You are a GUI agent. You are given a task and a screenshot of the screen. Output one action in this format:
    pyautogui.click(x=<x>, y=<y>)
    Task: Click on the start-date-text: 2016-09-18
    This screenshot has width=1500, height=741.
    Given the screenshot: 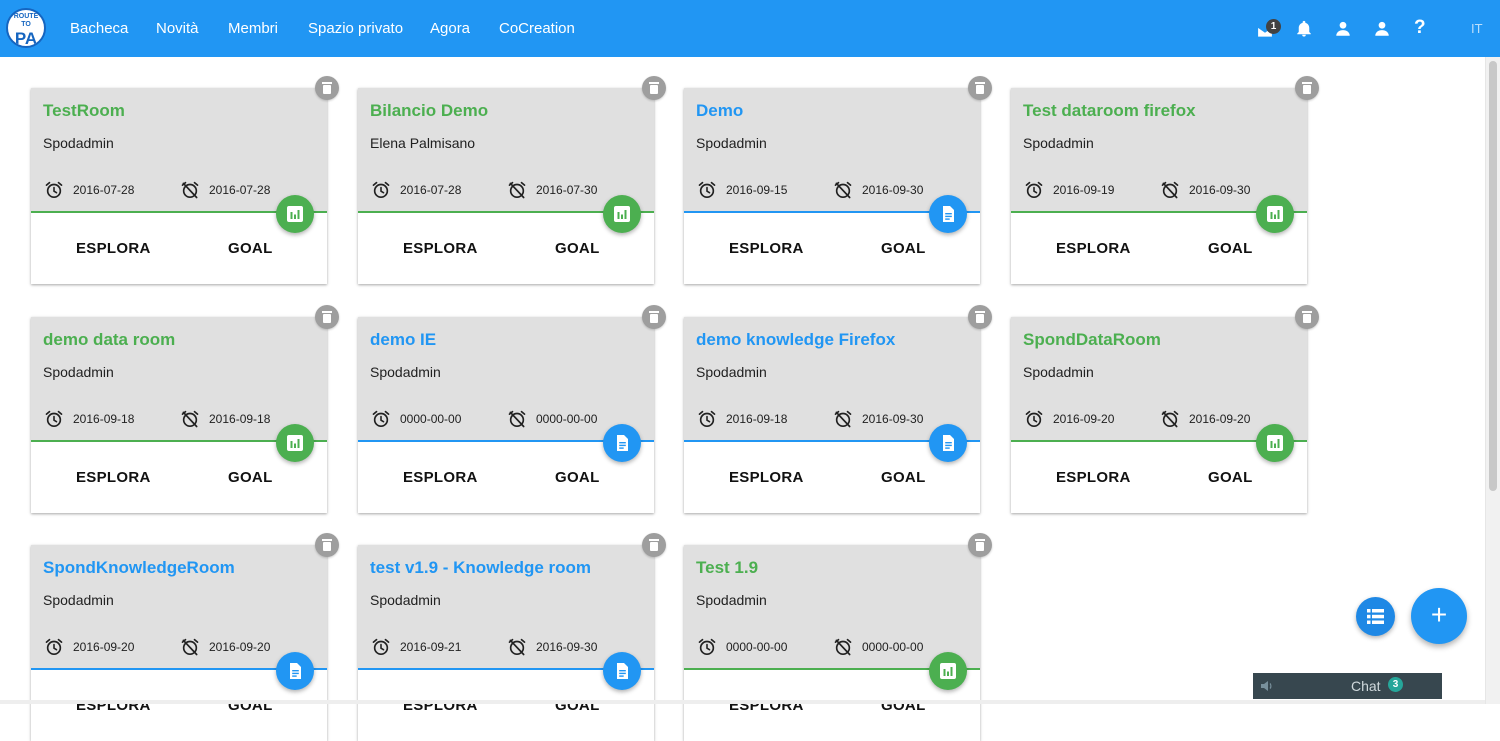 What is the action you would take?
    pyautogui.click(x=757, y=419)
    